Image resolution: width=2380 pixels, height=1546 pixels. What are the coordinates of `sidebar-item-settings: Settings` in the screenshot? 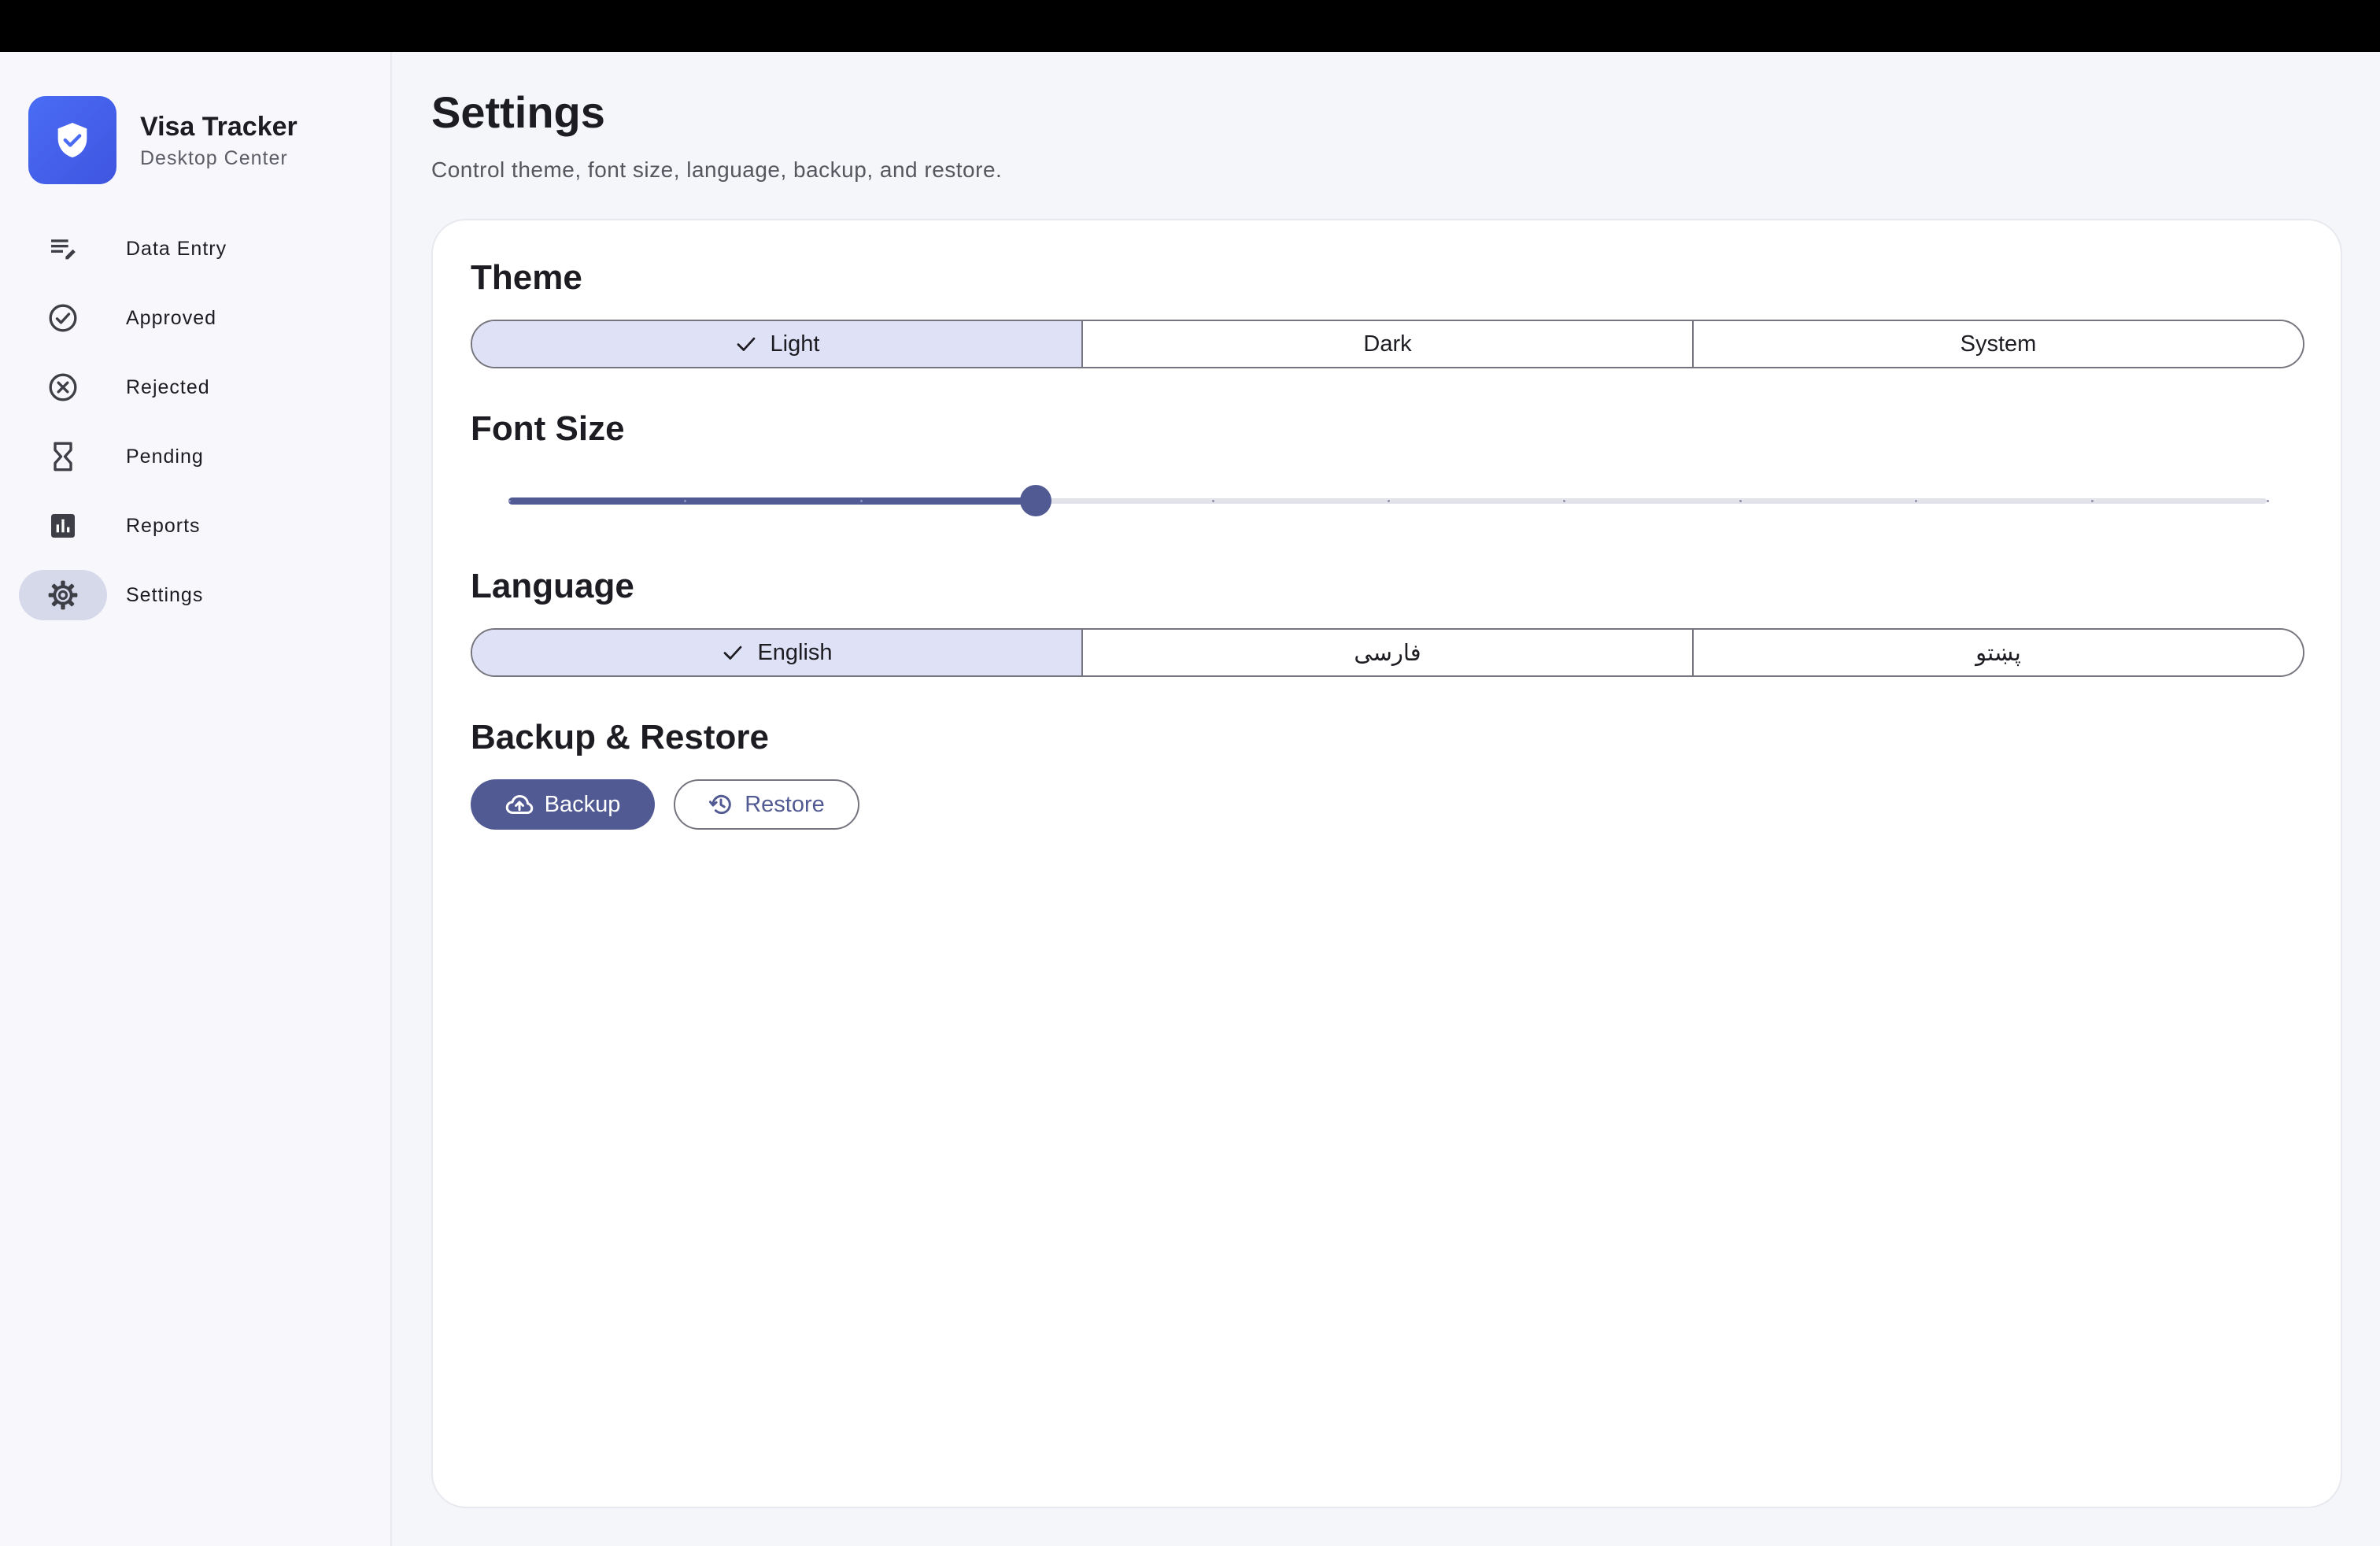 It's located at (196, 595).